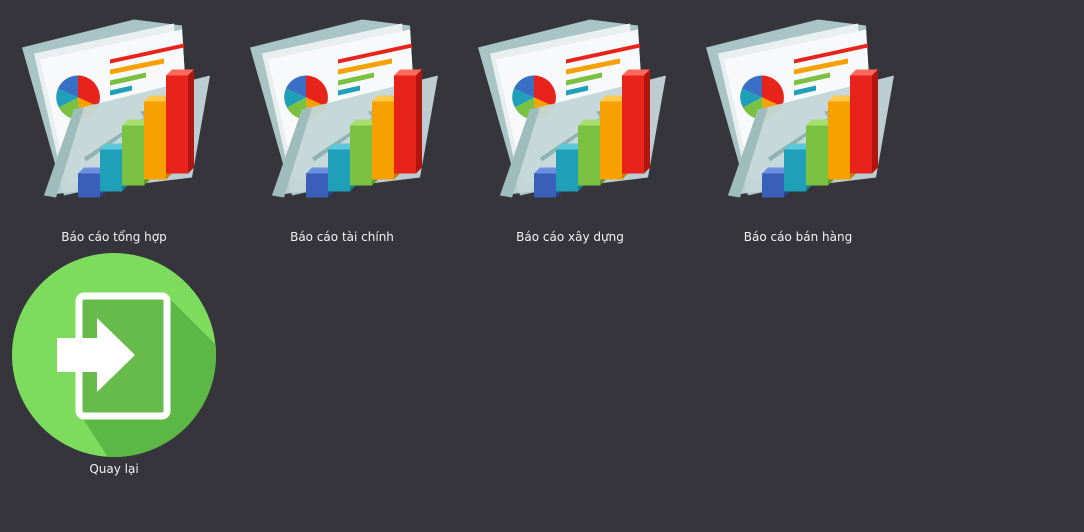 The image size is (1084, 532). I want to click on tile-label: Báo cáo tổng hợp, so click(114, 237).